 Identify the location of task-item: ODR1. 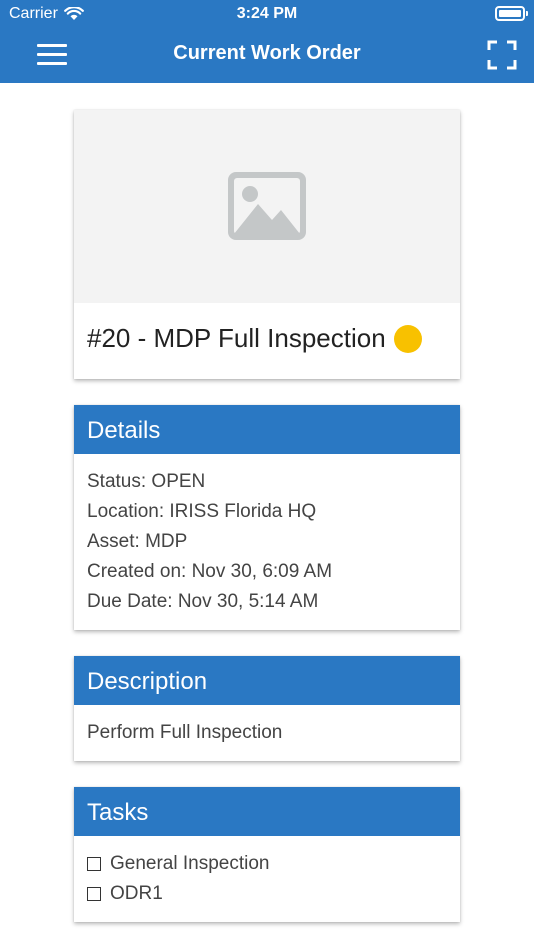
(267, 894).